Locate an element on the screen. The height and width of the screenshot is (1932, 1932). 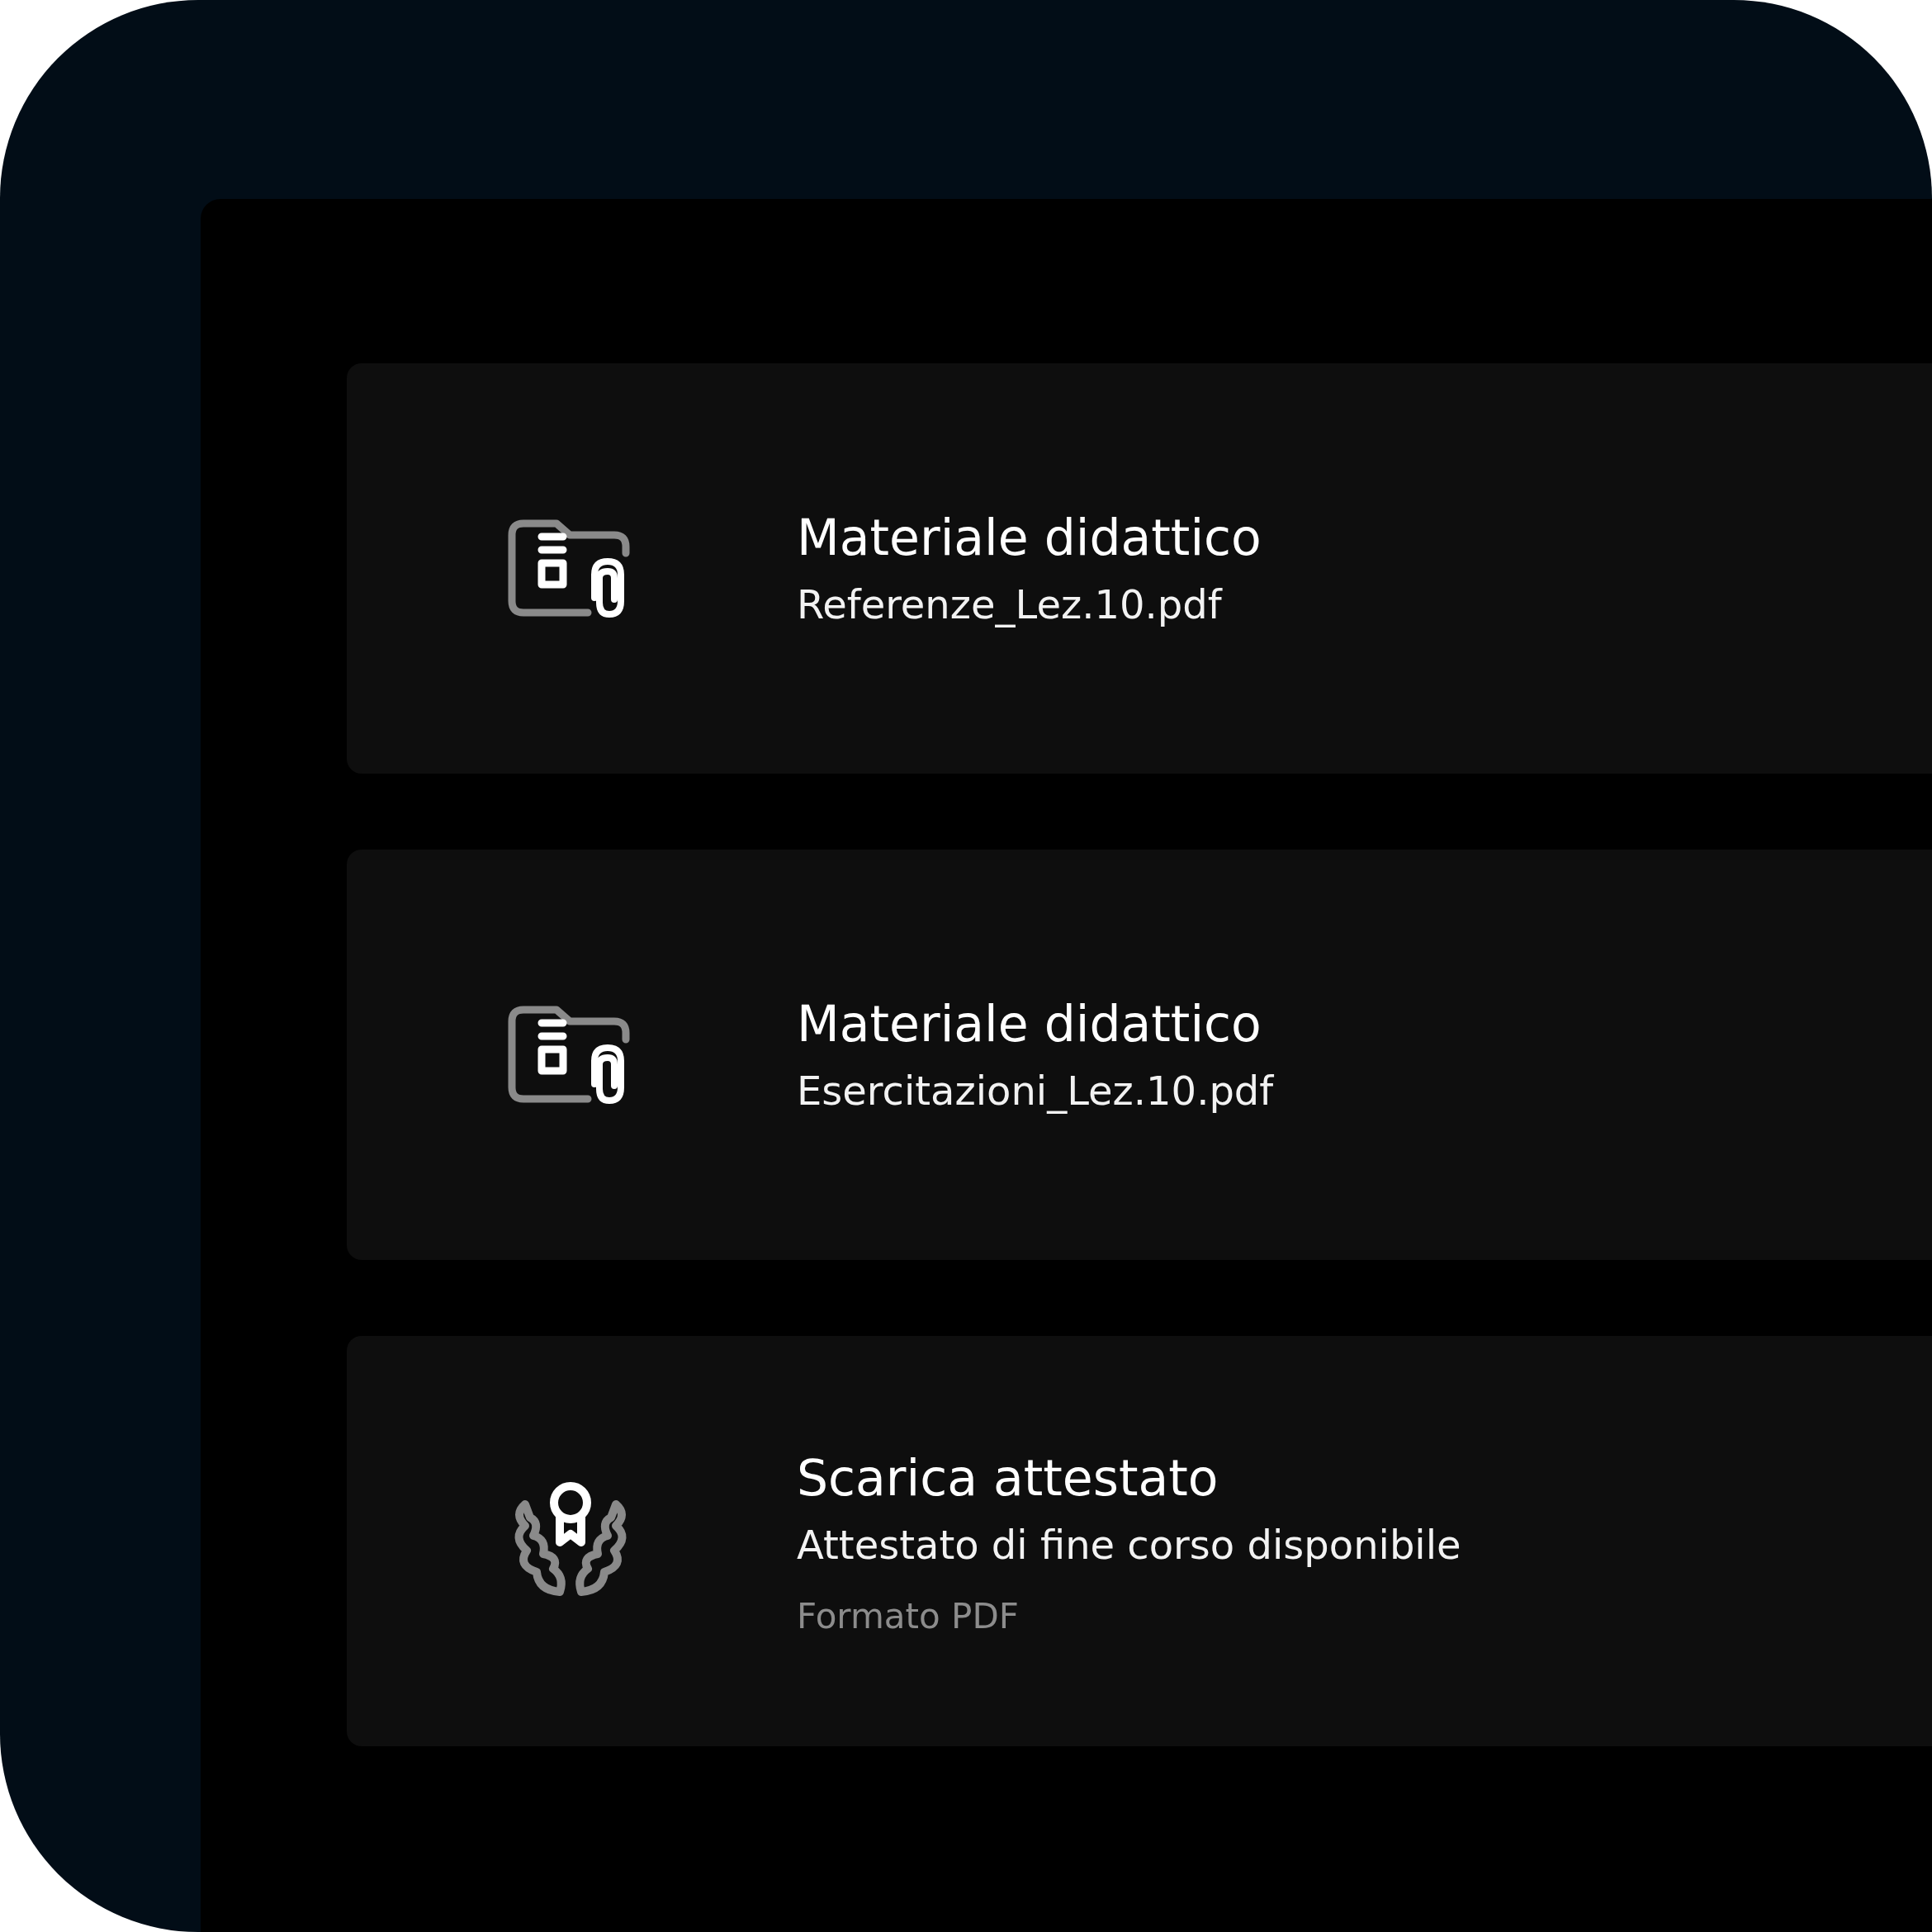
file-name: Attestato di fine corso disponibile is located at coordinates (1129, 1545).